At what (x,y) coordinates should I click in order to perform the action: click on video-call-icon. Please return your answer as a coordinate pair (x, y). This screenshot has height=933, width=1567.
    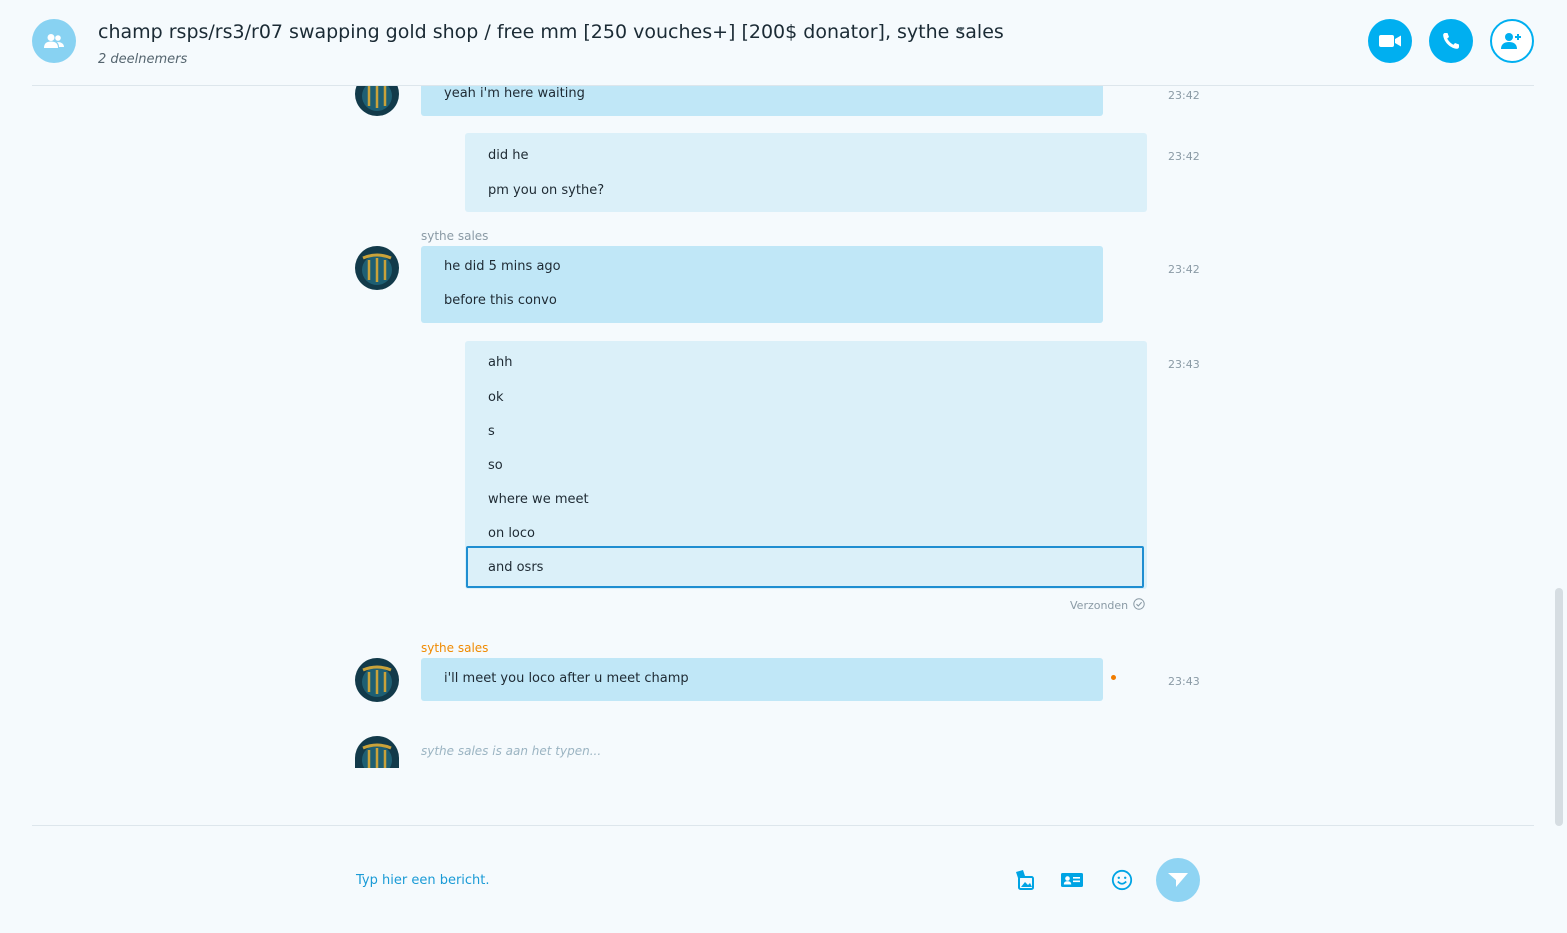
    Looking at the image, I should click on (1390, 41).